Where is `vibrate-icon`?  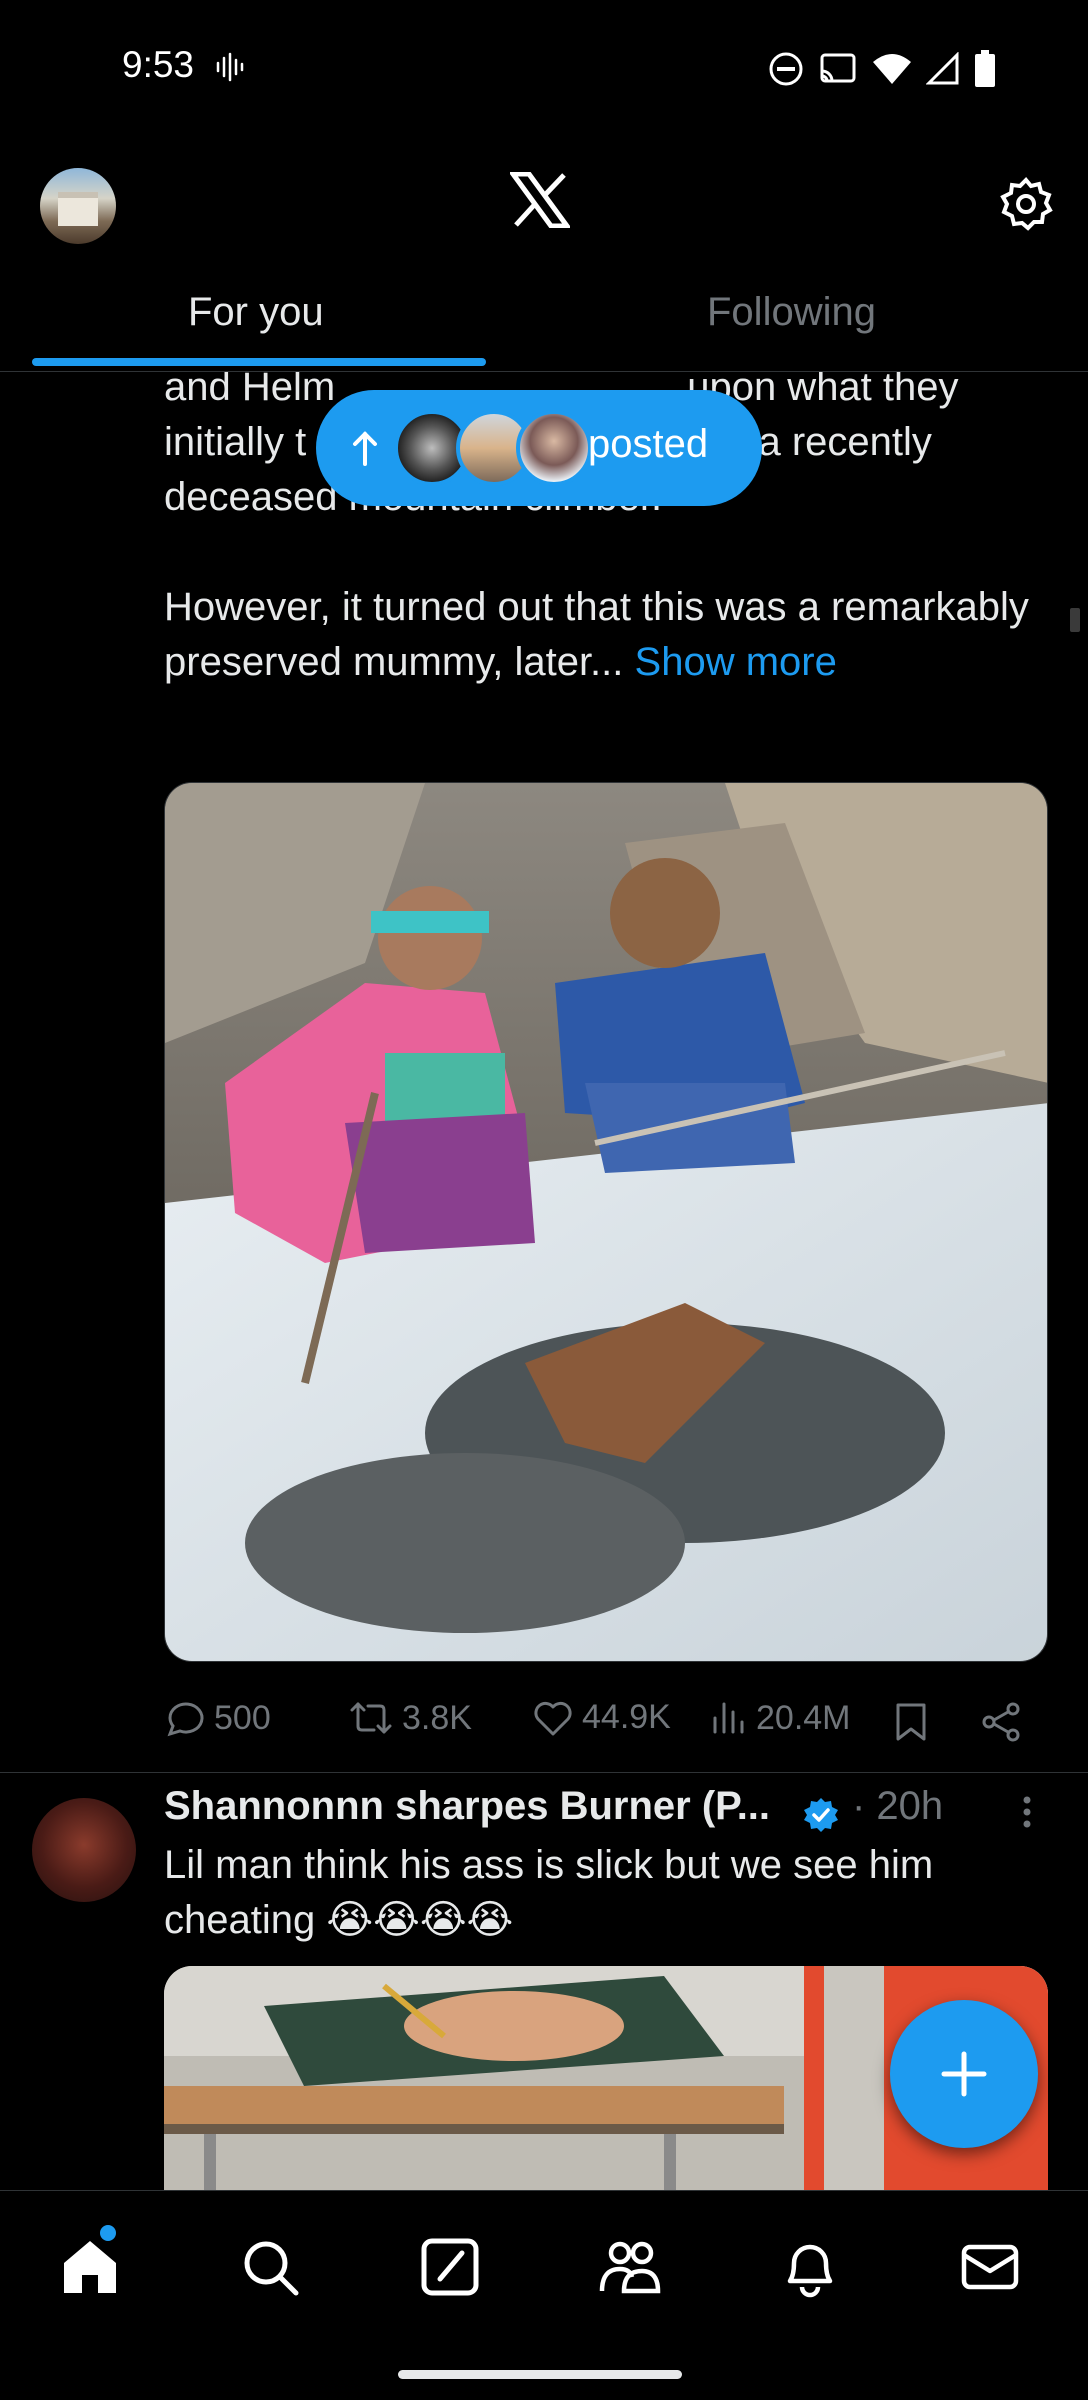
vibrate-icon is located at coordinates (230, 67).